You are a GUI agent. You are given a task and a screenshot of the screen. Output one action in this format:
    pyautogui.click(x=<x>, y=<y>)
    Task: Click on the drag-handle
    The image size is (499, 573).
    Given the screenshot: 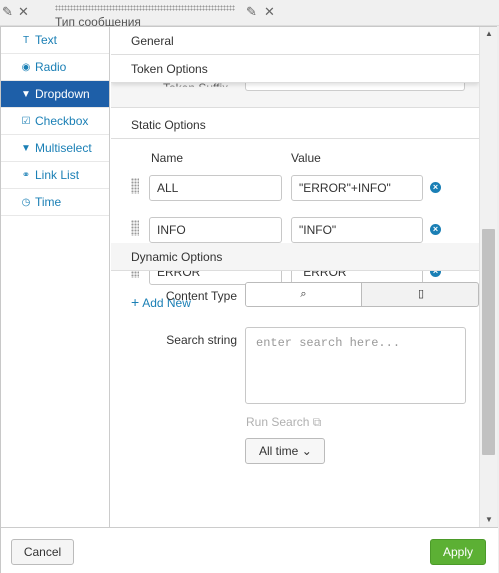 What is the action you would take?
    pyautogui.click(x=145, y=8)
    